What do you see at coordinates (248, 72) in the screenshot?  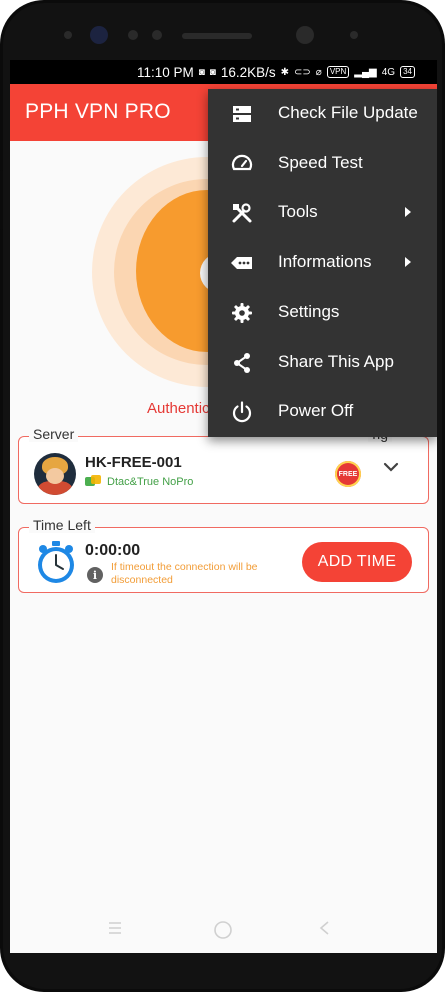 I see `status-speed: 16.2KB/s` at bounding box center [248, 72].